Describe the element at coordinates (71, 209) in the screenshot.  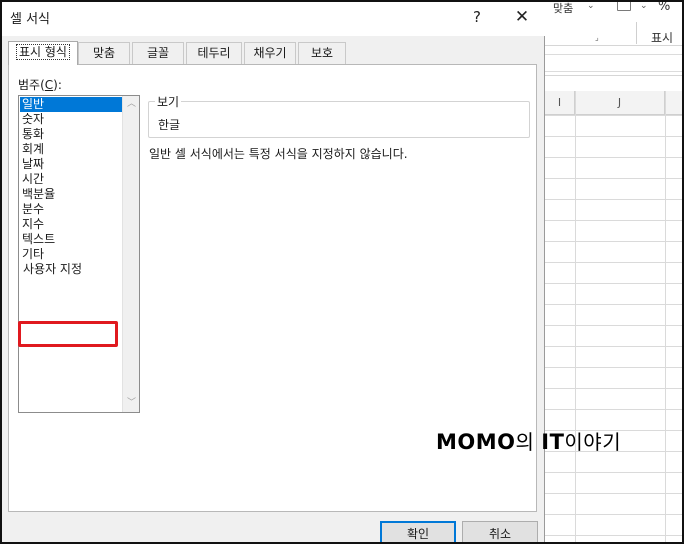
I see `list-item-fraction: 분수` at that location.